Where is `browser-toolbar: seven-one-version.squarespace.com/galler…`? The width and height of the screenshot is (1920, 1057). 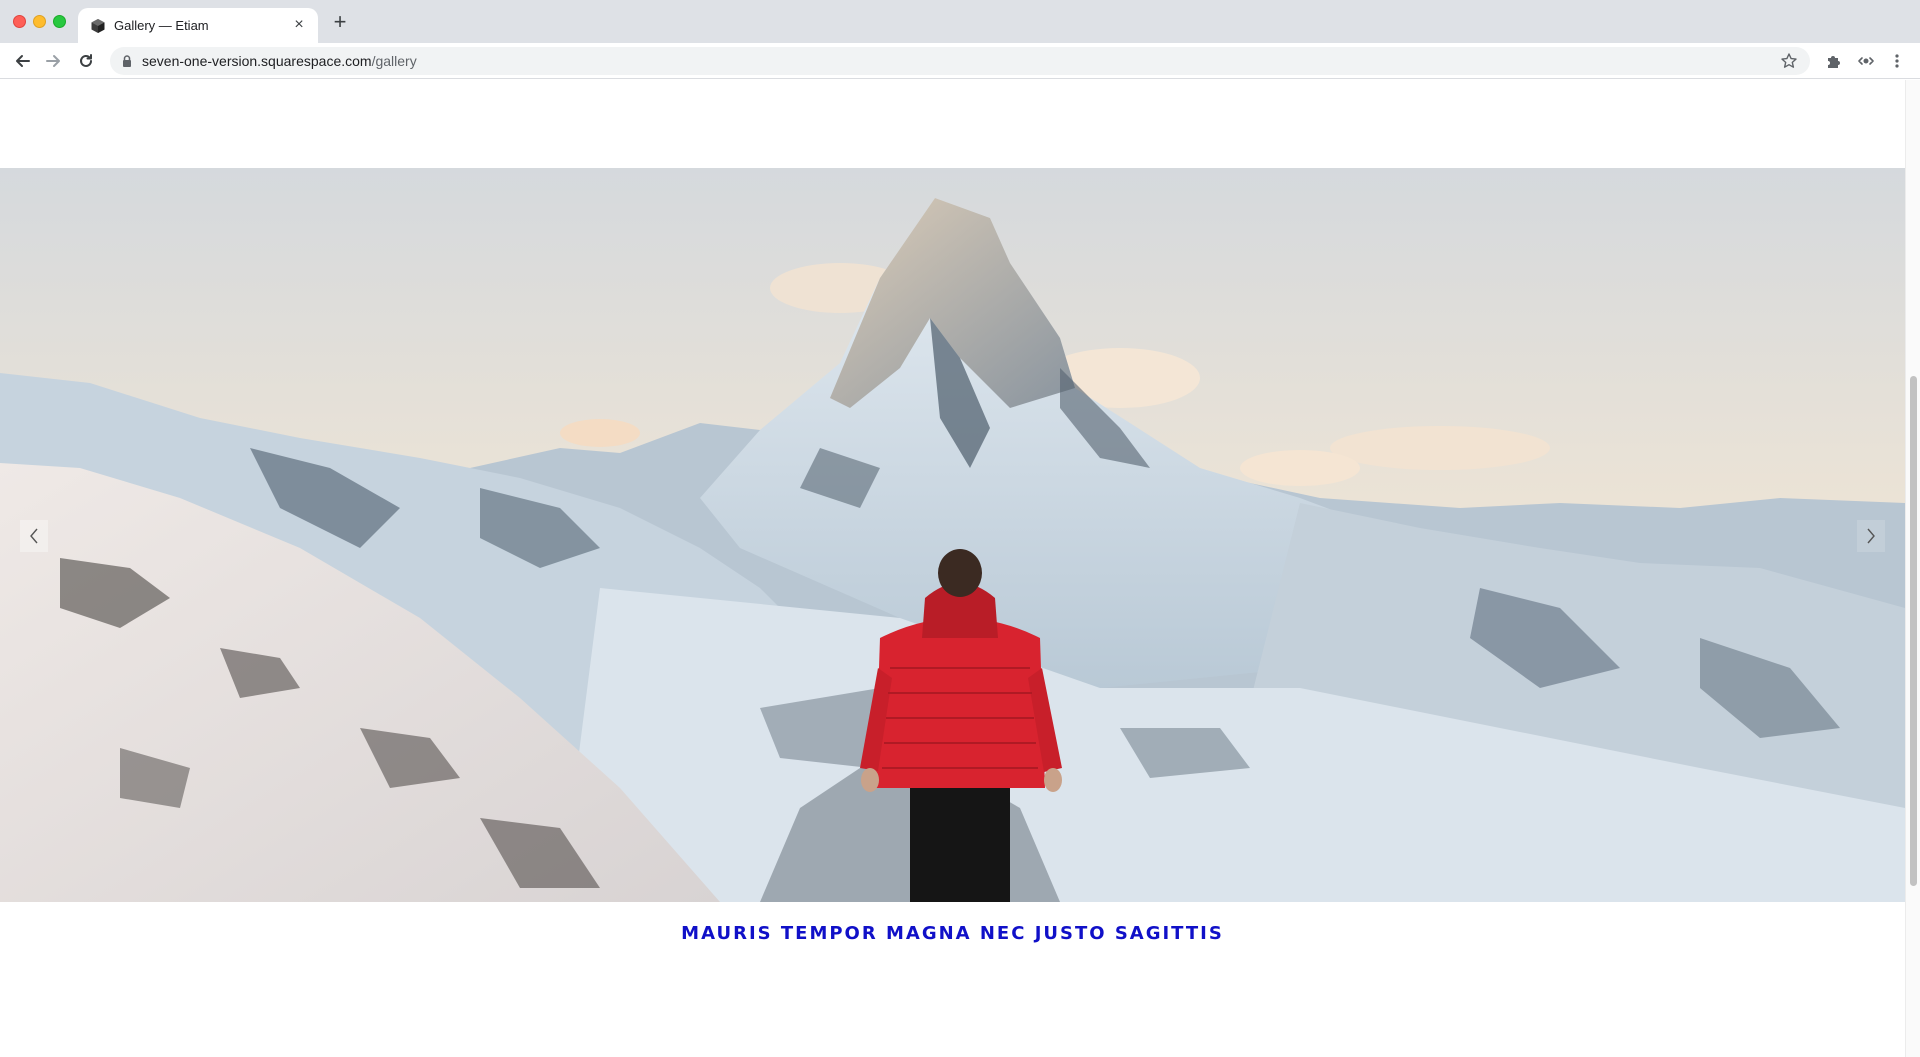
browser-toolbar: seven-one-version.squarespace.com/galler… is located at coordinates (960, 61).